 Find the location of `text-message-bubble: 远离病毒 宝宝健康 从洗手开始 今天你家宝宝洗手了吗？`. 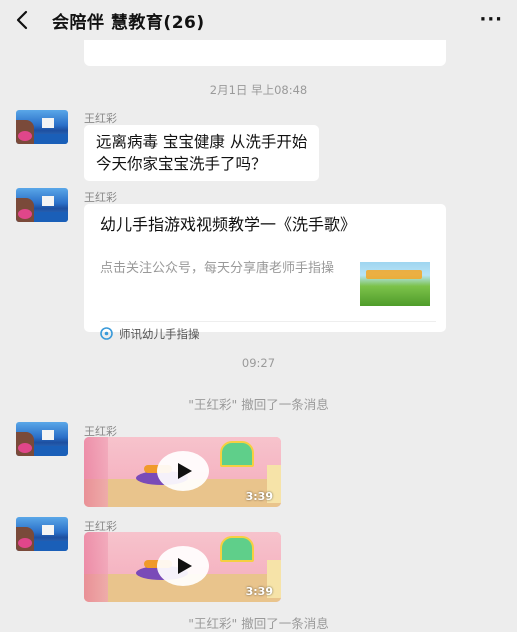

text-message-bubble: 远离病毒 宝宝健康 从洗手开始 今天你家宝宝洗手了吗？ is located at coordinates (202, 153).